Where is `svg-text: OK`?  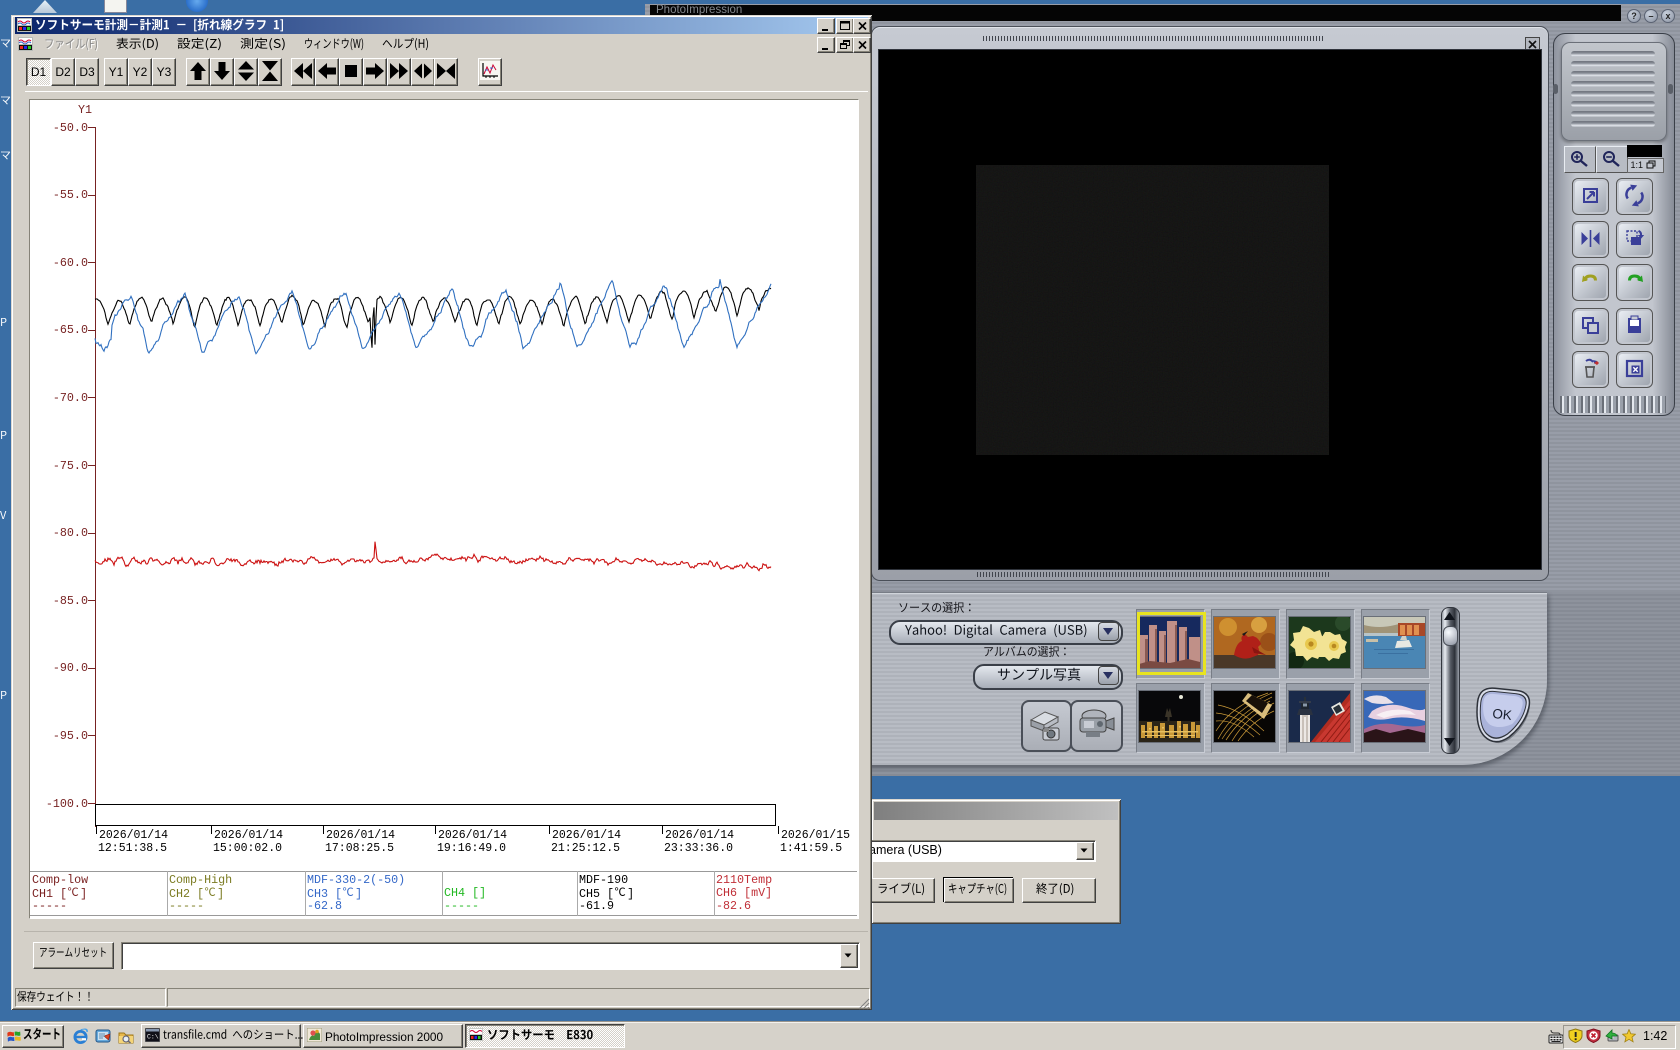 svg-text: OK is located at coordinates (1502, 714).